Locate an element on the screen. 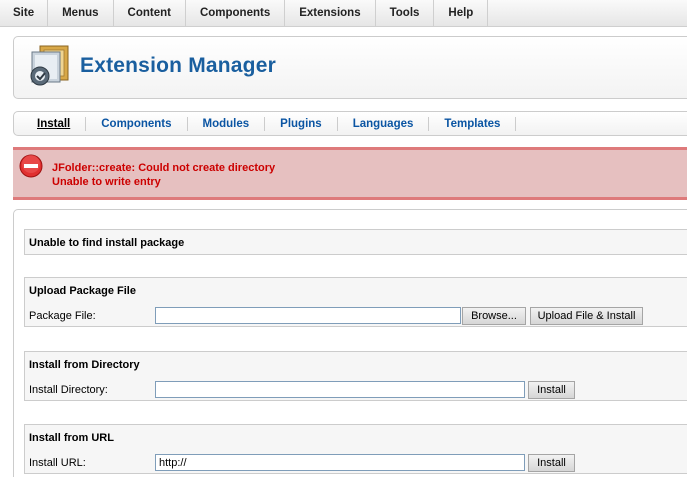  install-url-section: Install from URL Install URL: Install is located at coordinates (355, 449).